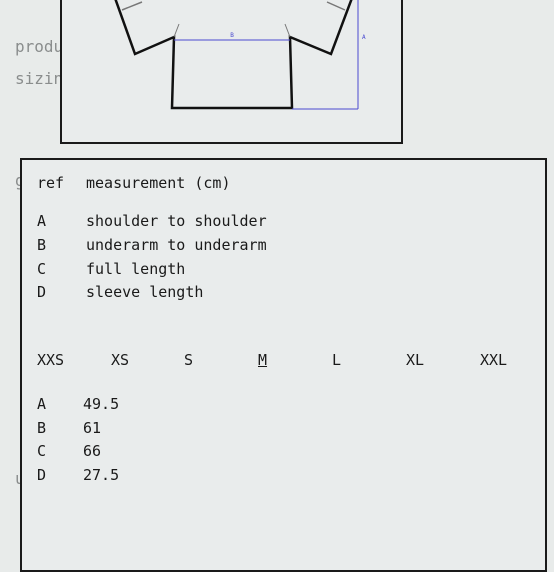  Describe the element at coordinates (42, 269) in the screenshot. I see `ref-letter: C` at that location.